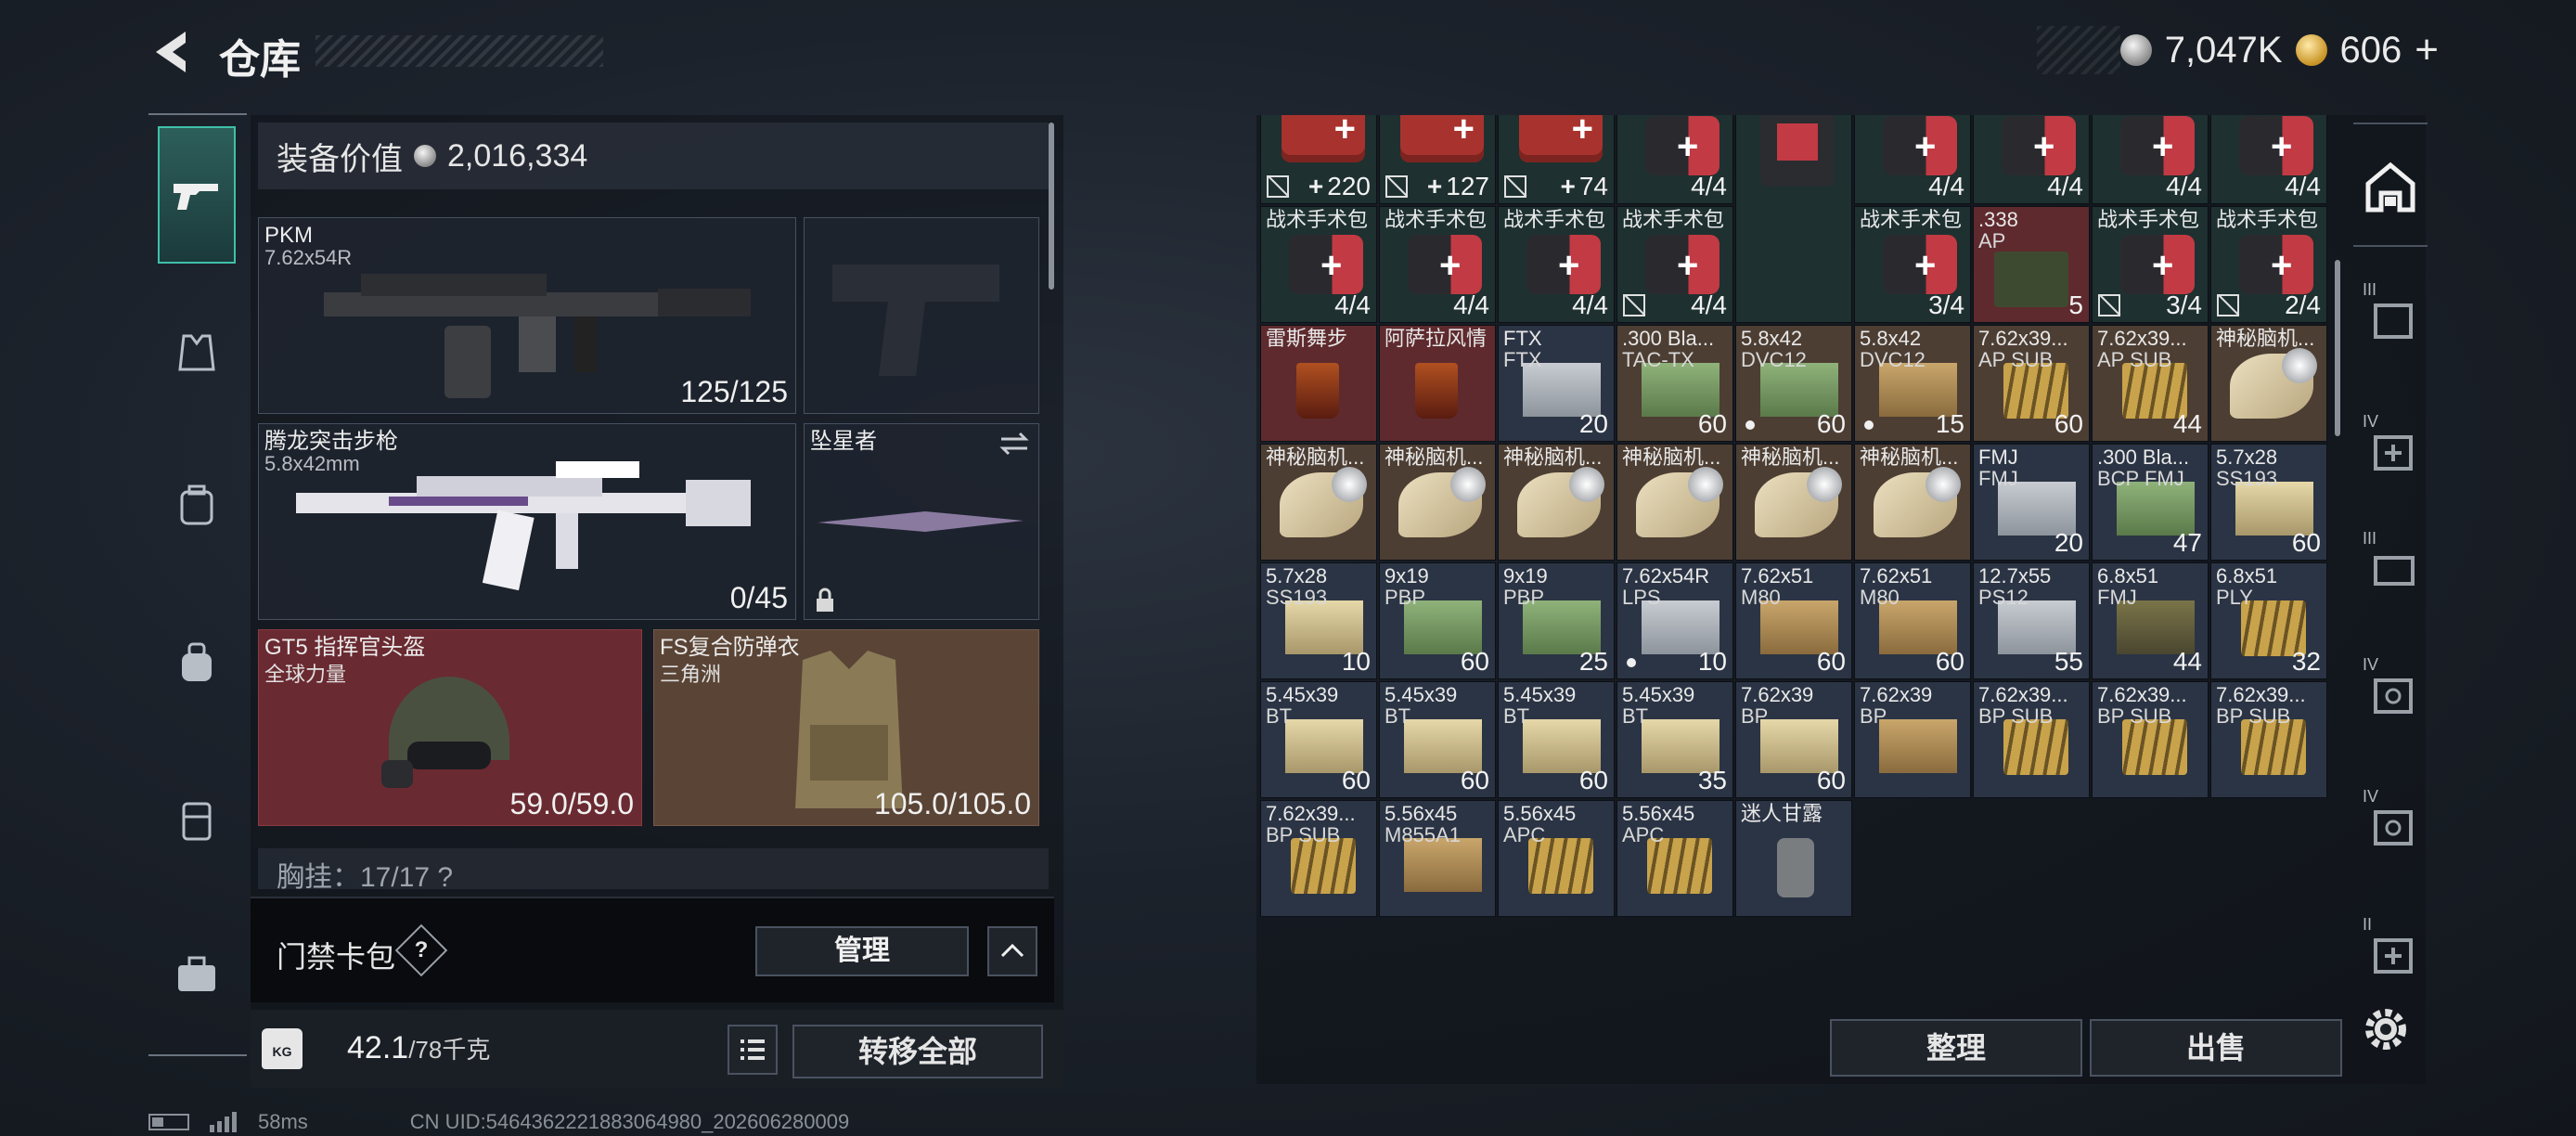  What do you see at coordinates (2031, 264) in the screenshot?
I see `storage-item: .338 AP 5` at bounding box center [2031, 264].